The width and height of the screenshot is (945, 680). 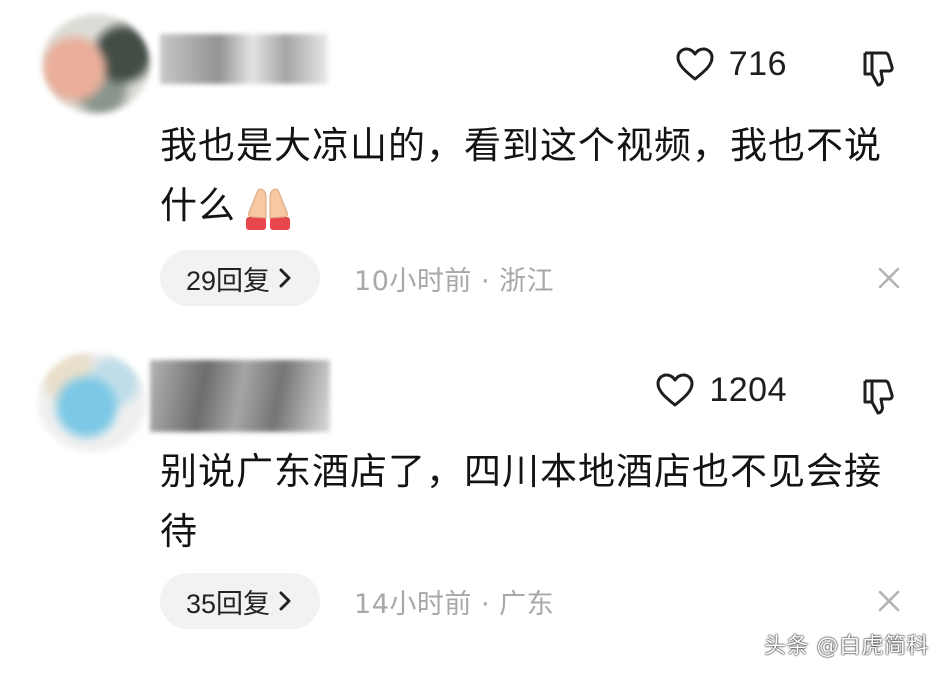 I want to click on folded-hands-icon, so click(x=268, y=208).